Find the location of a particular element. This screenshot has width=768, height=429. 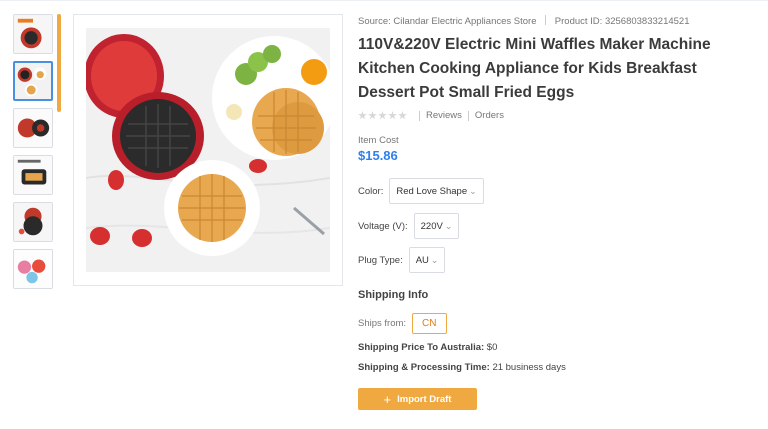

thumbnail-scrollbar is located at coordinates (59, 63).